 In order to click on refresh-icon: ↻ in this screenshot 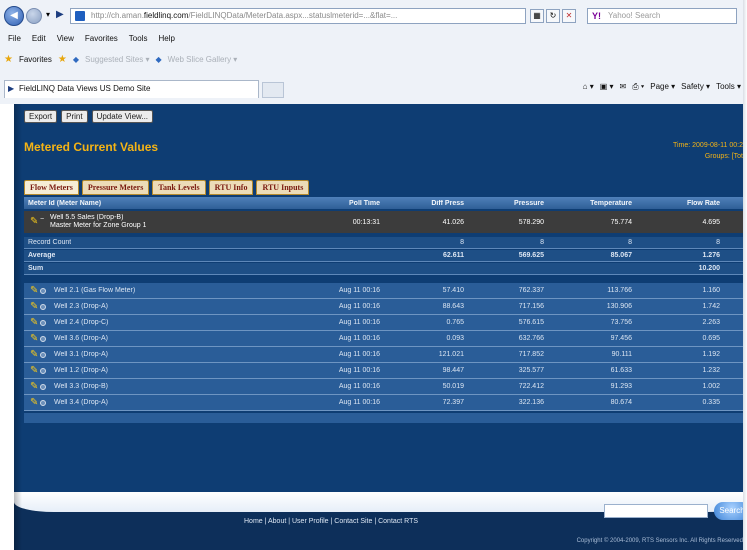, I will do `click(553, 16)`.